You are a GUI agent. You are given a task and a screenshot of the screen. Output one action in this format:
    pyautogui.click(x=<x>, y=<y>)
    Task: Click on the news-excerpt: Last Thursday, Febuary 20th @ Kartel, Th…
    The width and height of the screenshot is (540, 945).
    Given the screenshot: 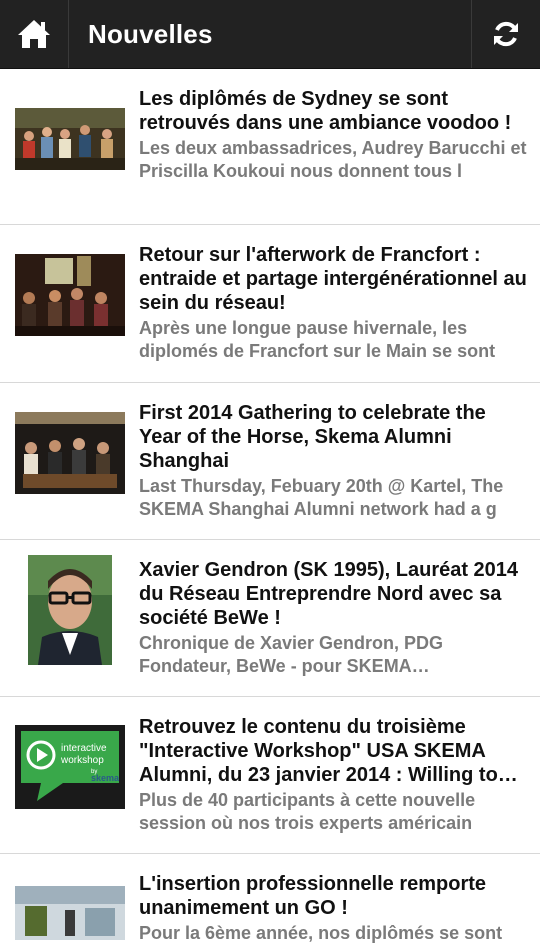 What is the action you would take?
    pyautogui.click(x=321, y=497)
    